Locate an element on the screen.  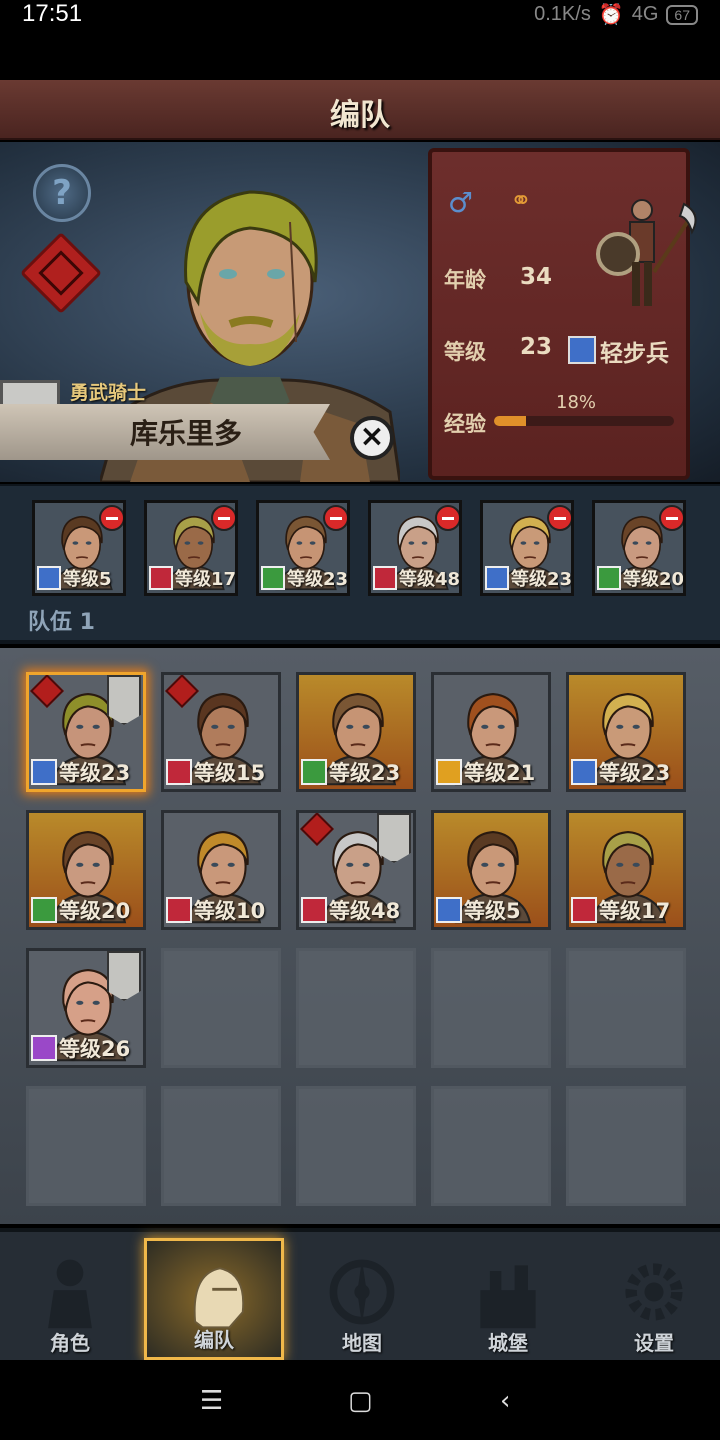
castle-icon is located at coordinates (508, 1297).